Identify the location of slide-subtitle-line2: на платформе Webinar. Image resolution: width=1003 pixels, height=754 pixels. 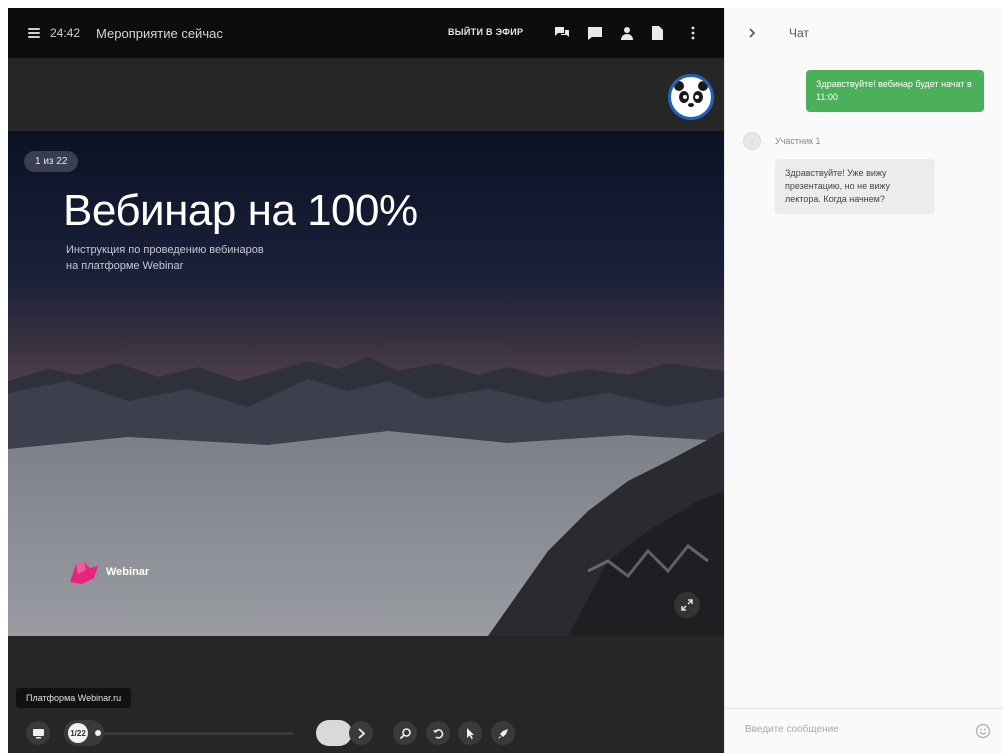
(125, 266).